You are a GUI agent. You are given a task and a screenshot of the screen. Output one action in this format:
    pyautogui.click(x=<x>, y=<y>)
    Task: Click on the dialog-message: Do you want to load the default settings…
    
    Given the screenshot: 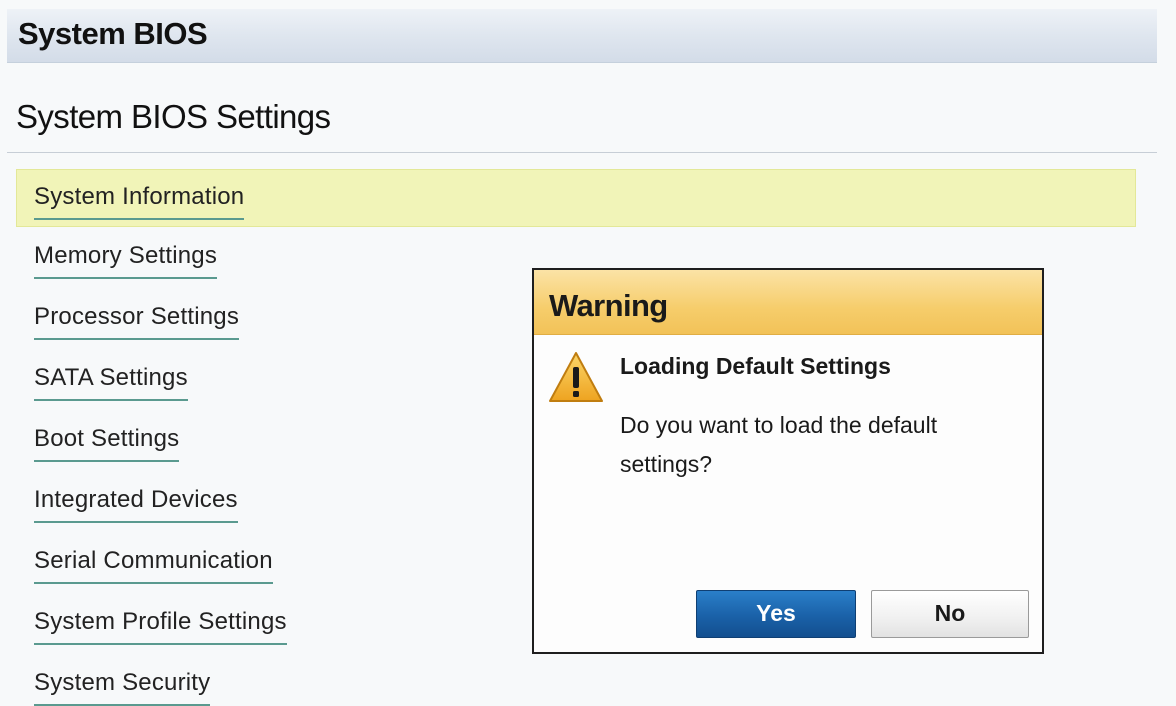 What is the action you would take?
    pyautogui.click(x=779, y=444)
    